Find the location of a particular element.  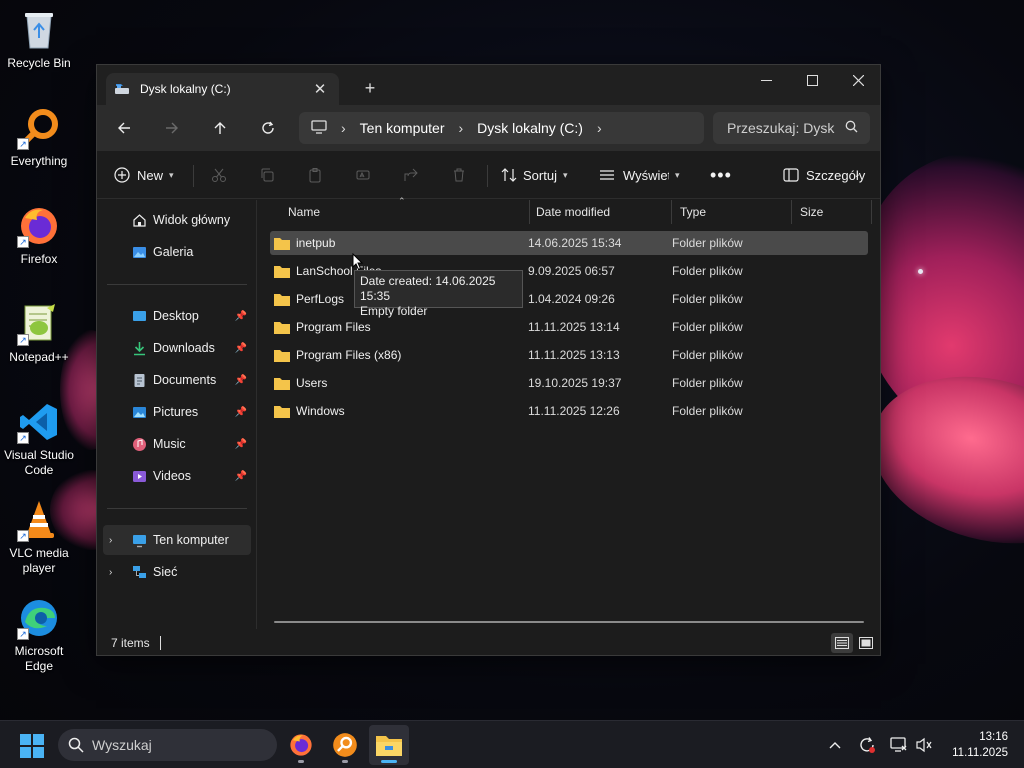

maximize-button is located at coordinates (812, 80).